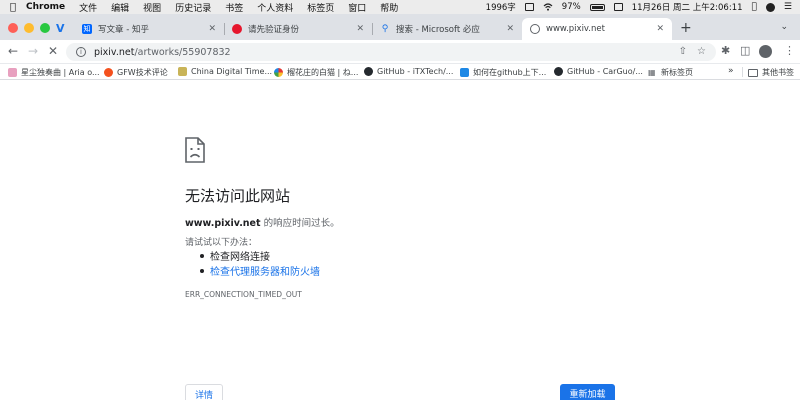  What do you see at coordinates (385, 29) in the screenshot?
I see `search-favicon-icon: ⚲` at bounding box center [385, 29].